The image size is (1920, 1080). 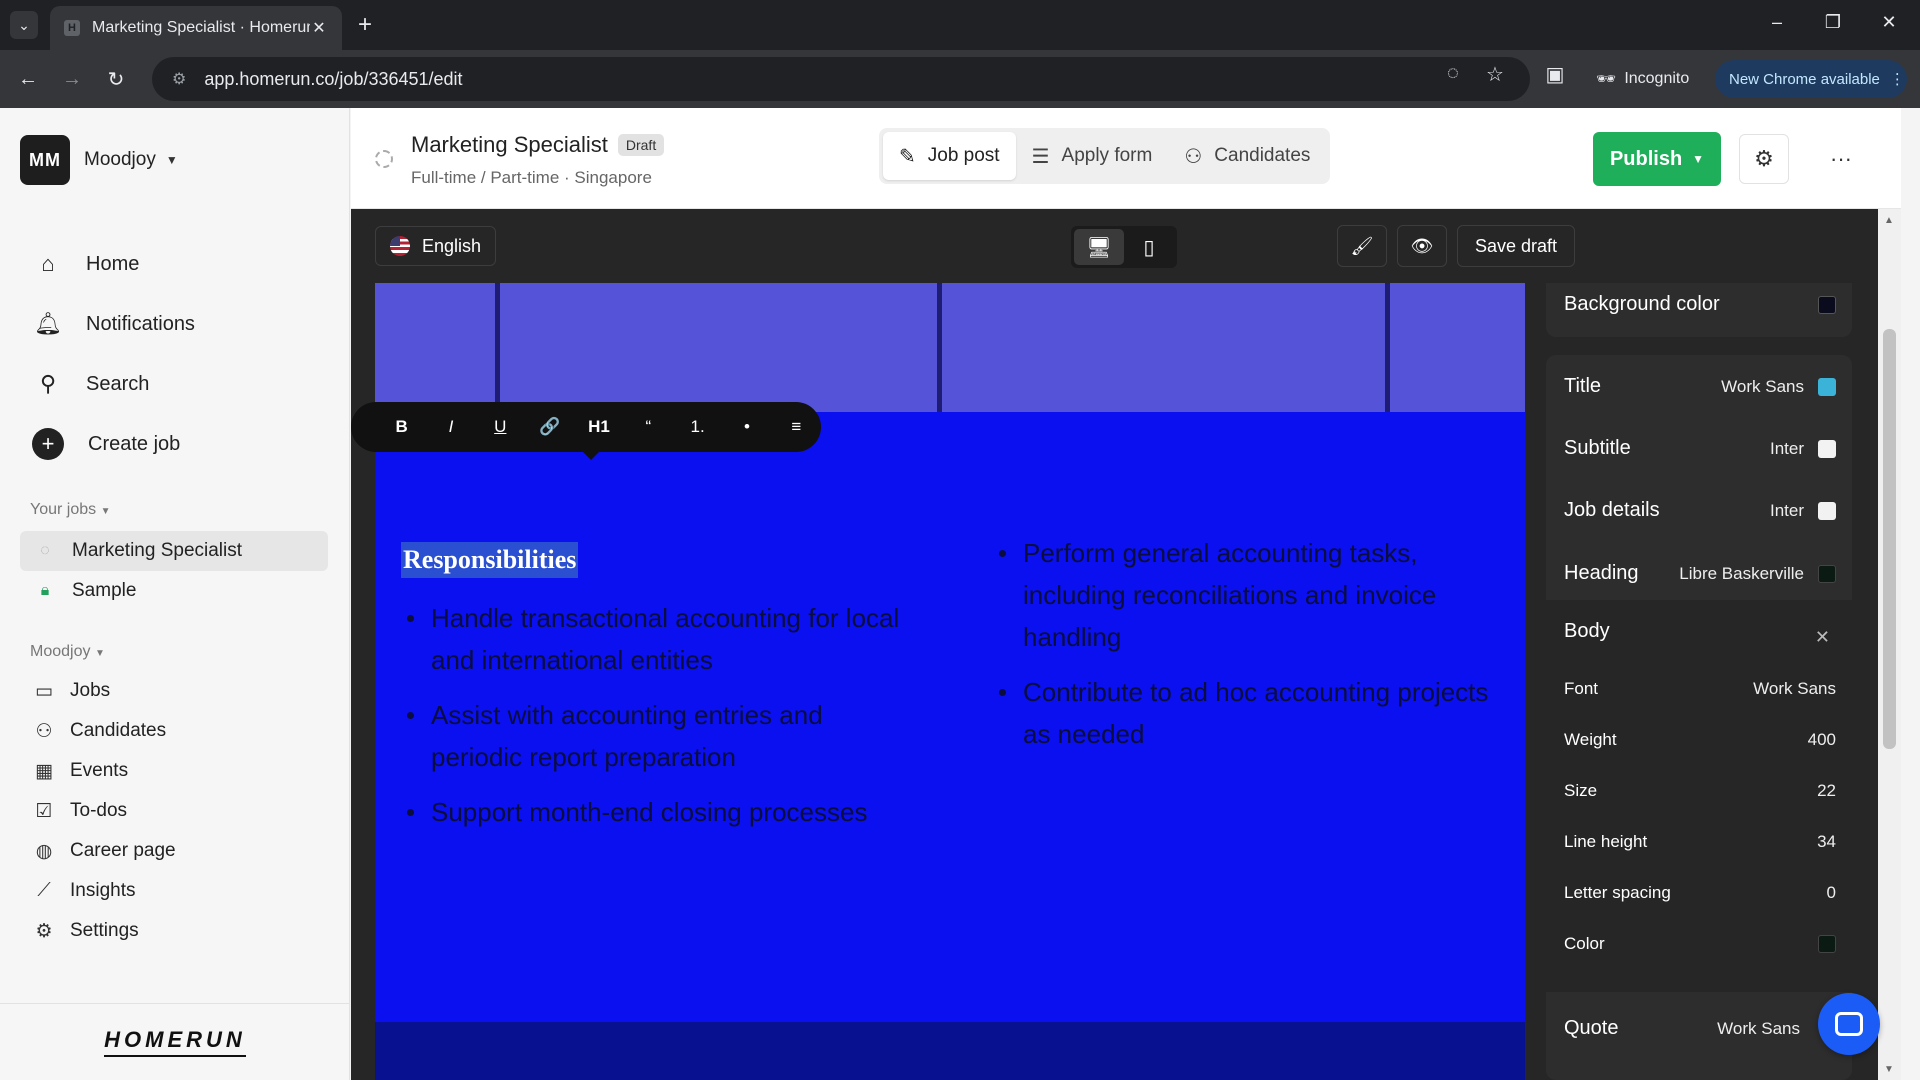 I want to click on underline-button: U, so click(x=500, y=427).